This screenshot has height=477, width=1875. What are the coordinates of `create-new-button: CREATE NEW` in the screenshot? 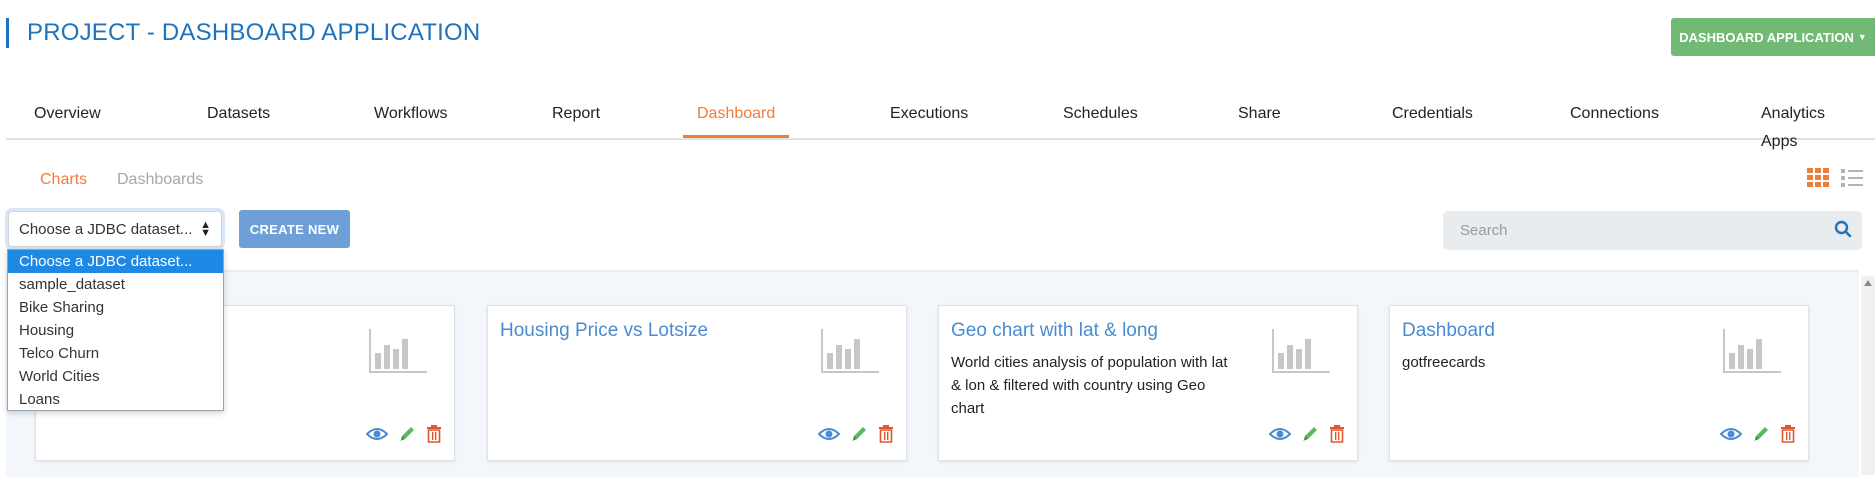 It's located at (294, 229).